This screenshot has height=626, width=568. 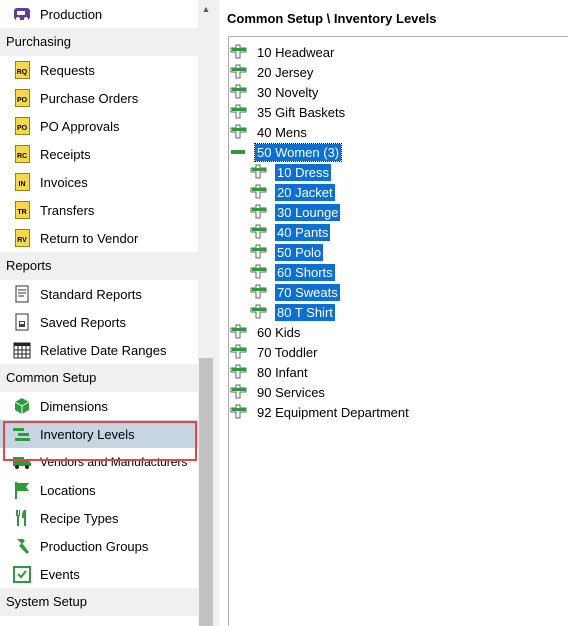 I want to click on tree-node-label: 40 Mens, so click(x=282, y=132).